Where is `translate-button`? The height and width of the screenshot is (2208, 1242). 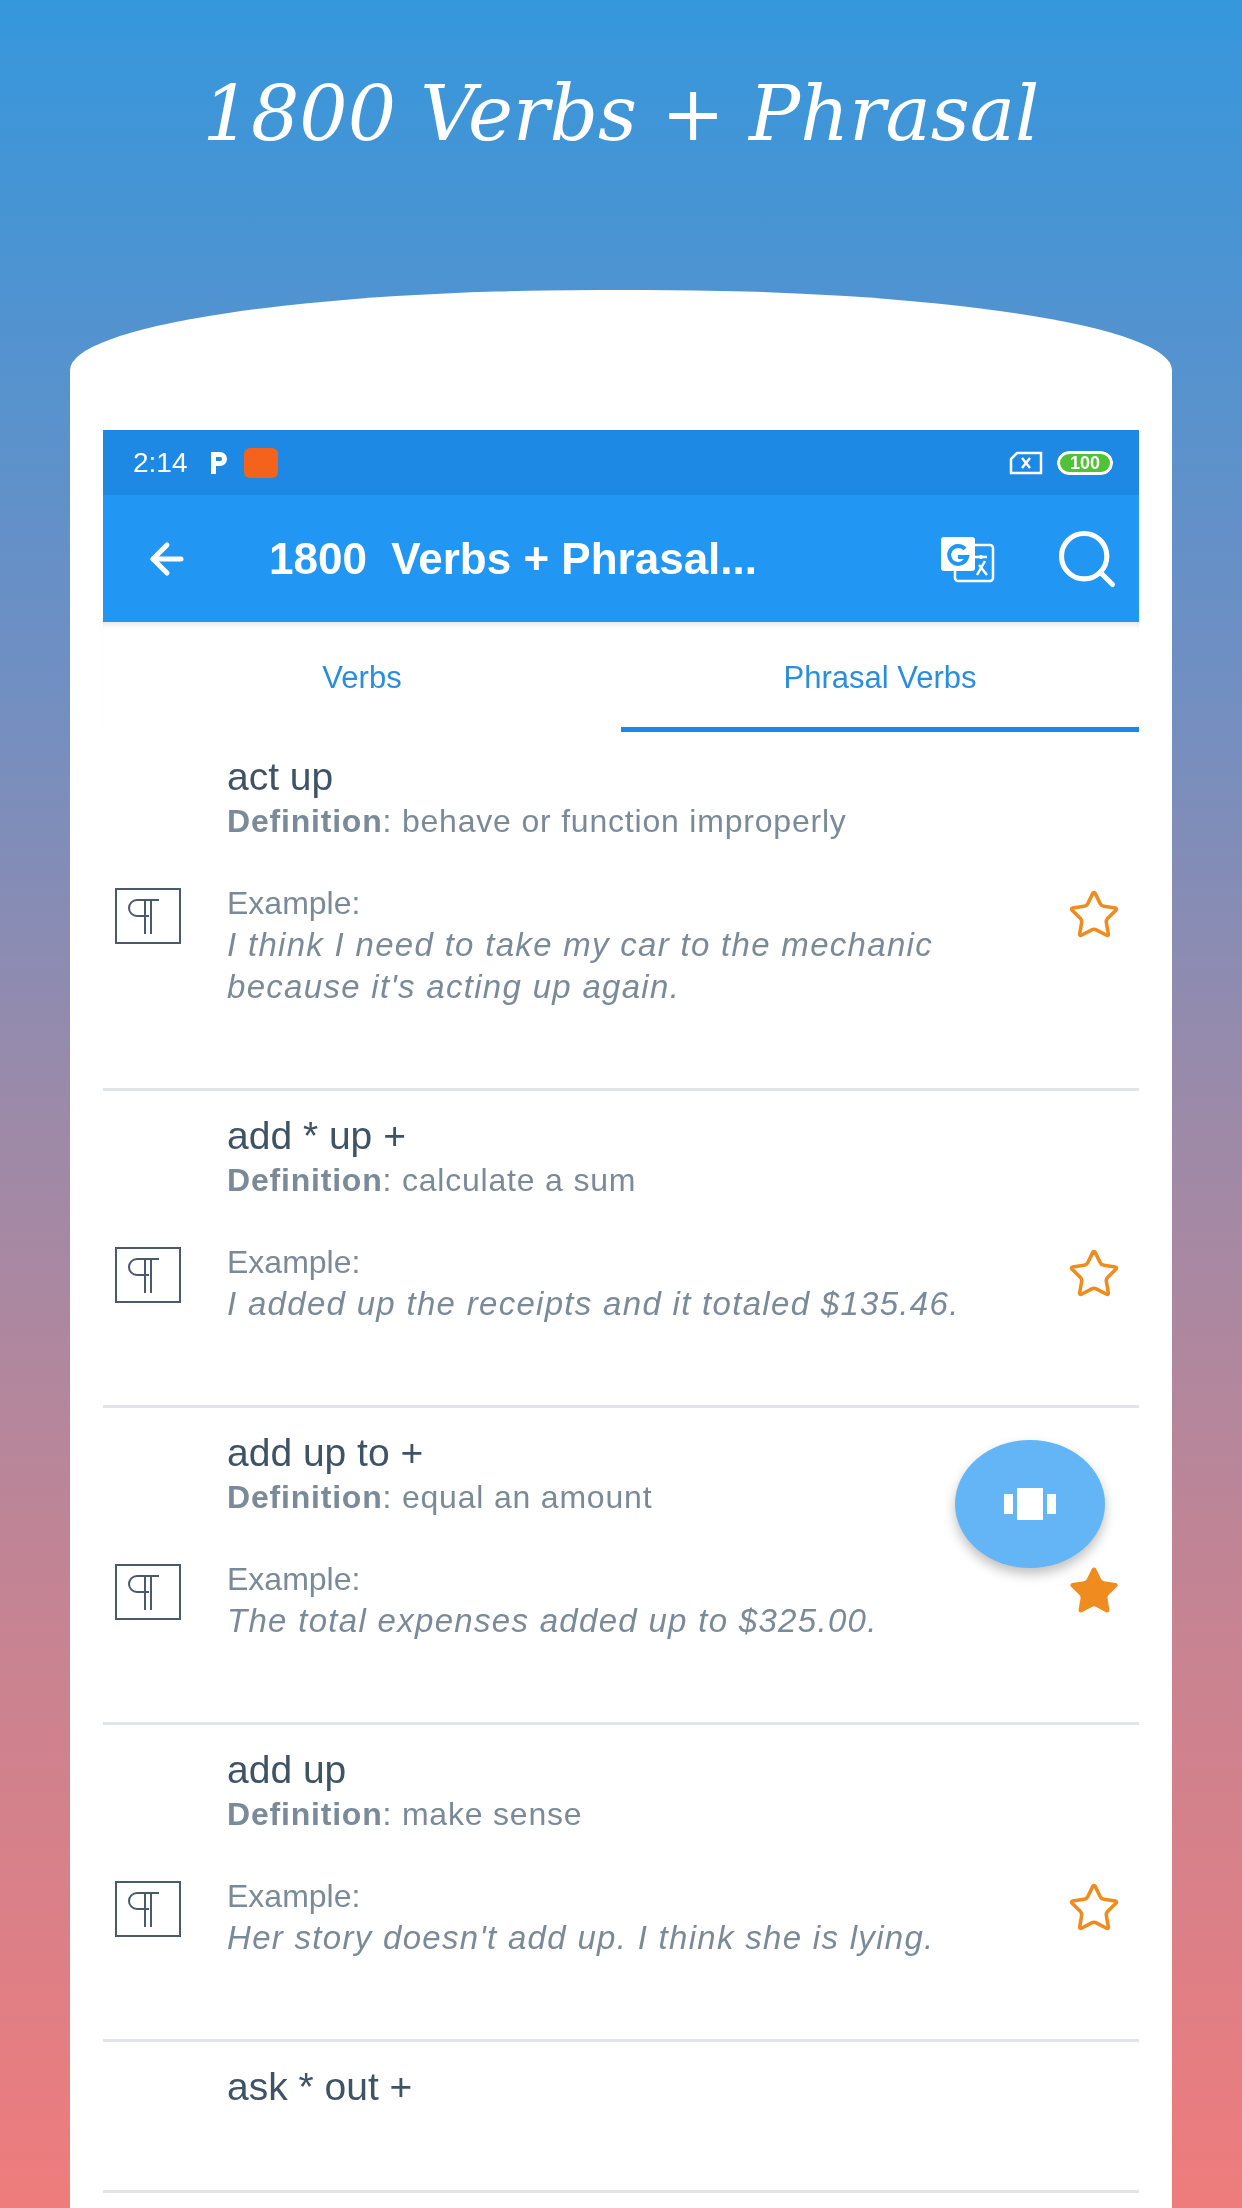
translate-button is located at coordinates (967, 558).